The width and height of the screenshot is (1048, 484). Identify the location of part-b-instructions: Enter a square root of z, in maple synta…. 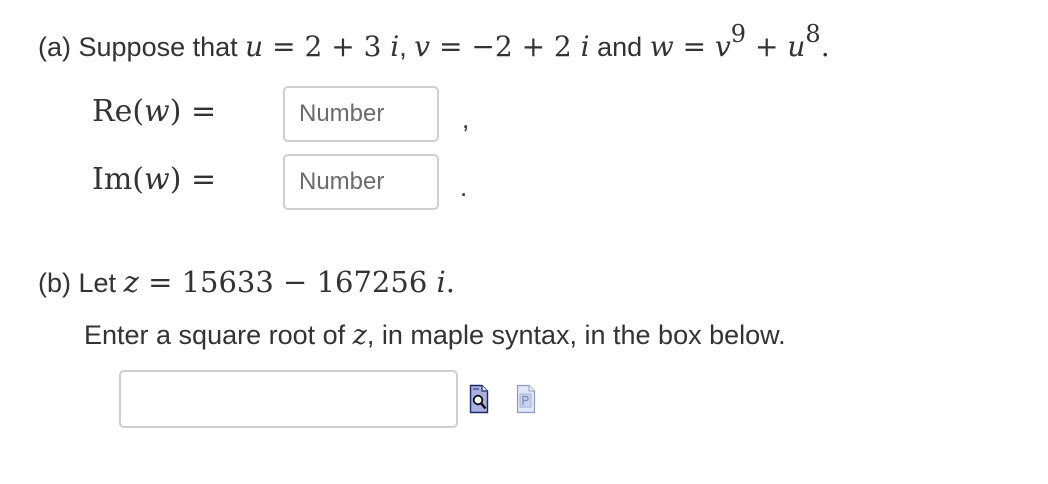
(435, 335).